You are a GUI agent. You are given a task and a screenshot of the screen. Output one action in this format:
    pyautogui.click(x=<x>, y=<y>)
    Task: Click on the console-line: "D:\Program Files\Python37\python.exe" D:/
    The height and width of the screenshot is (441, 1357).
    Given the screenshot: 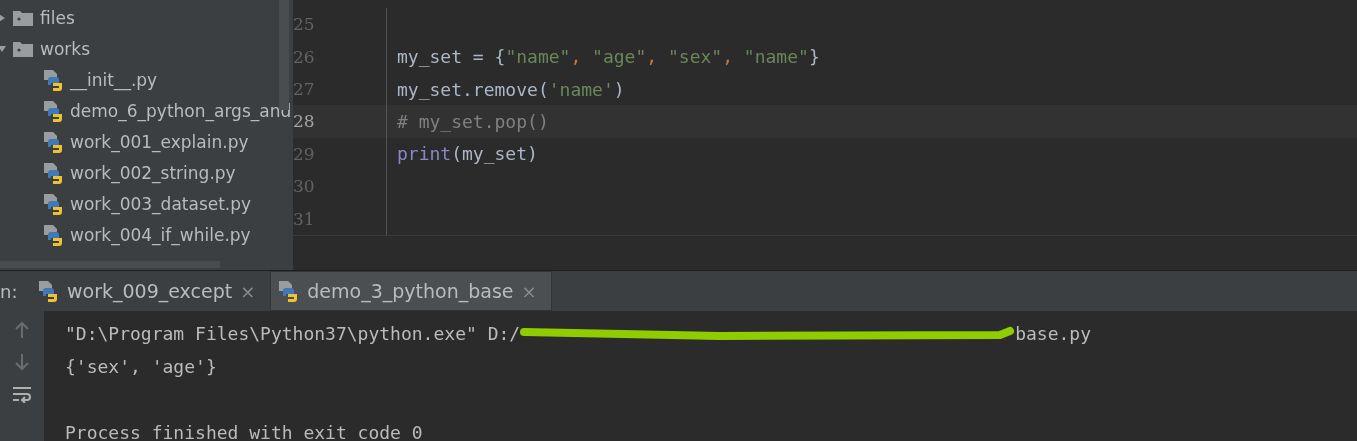 What is the action you would take?
    pyautogui.click(x=293, y=333)
    